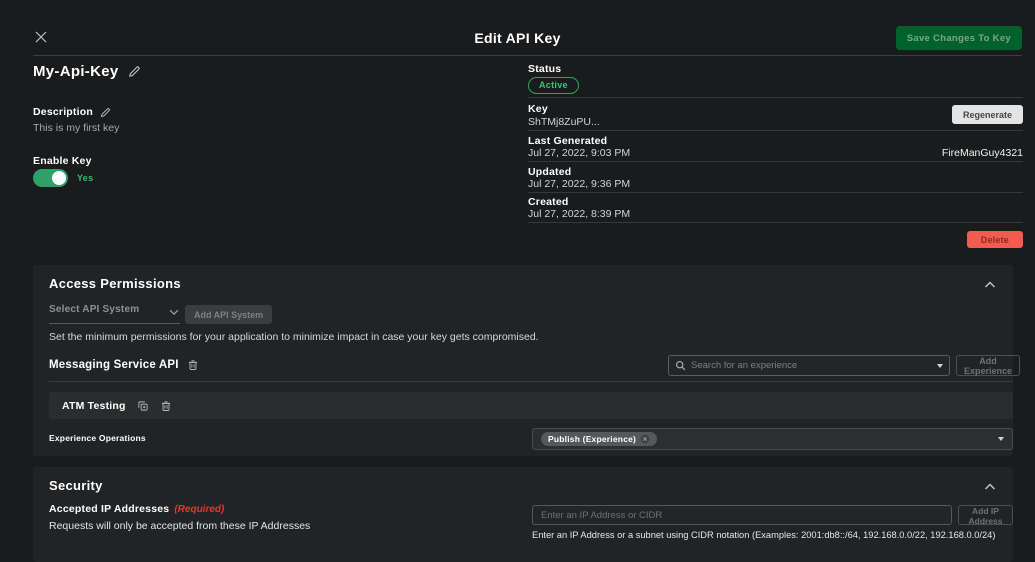 The width and height of the screenshot is (1035, 562). What do you see at coordinates (550, 172) in the screenshot?
I see `updated-label: Updated` at bounding box center [550, 172].